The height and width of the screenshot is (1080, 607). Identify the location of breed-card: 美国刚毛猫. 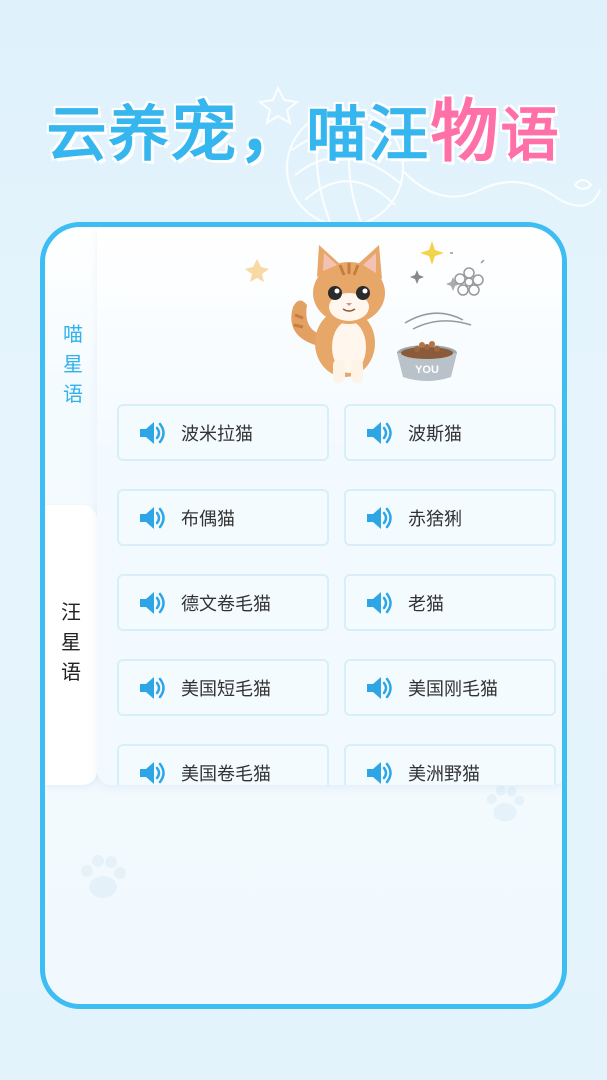
(450, 687).